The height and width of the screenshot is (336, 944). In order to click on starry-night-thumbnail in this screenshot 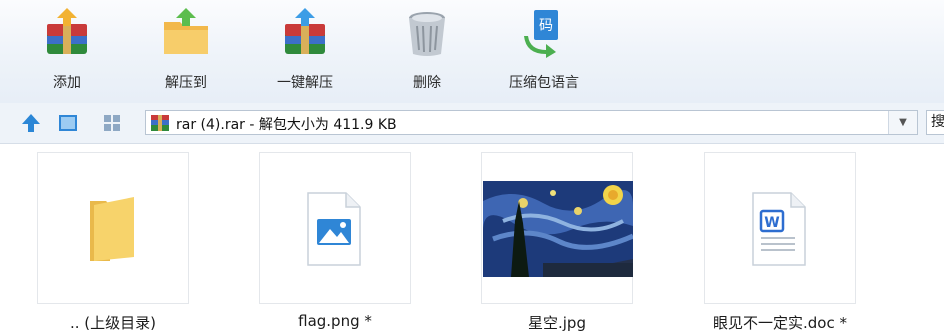, I will do `click(558, 229)`.